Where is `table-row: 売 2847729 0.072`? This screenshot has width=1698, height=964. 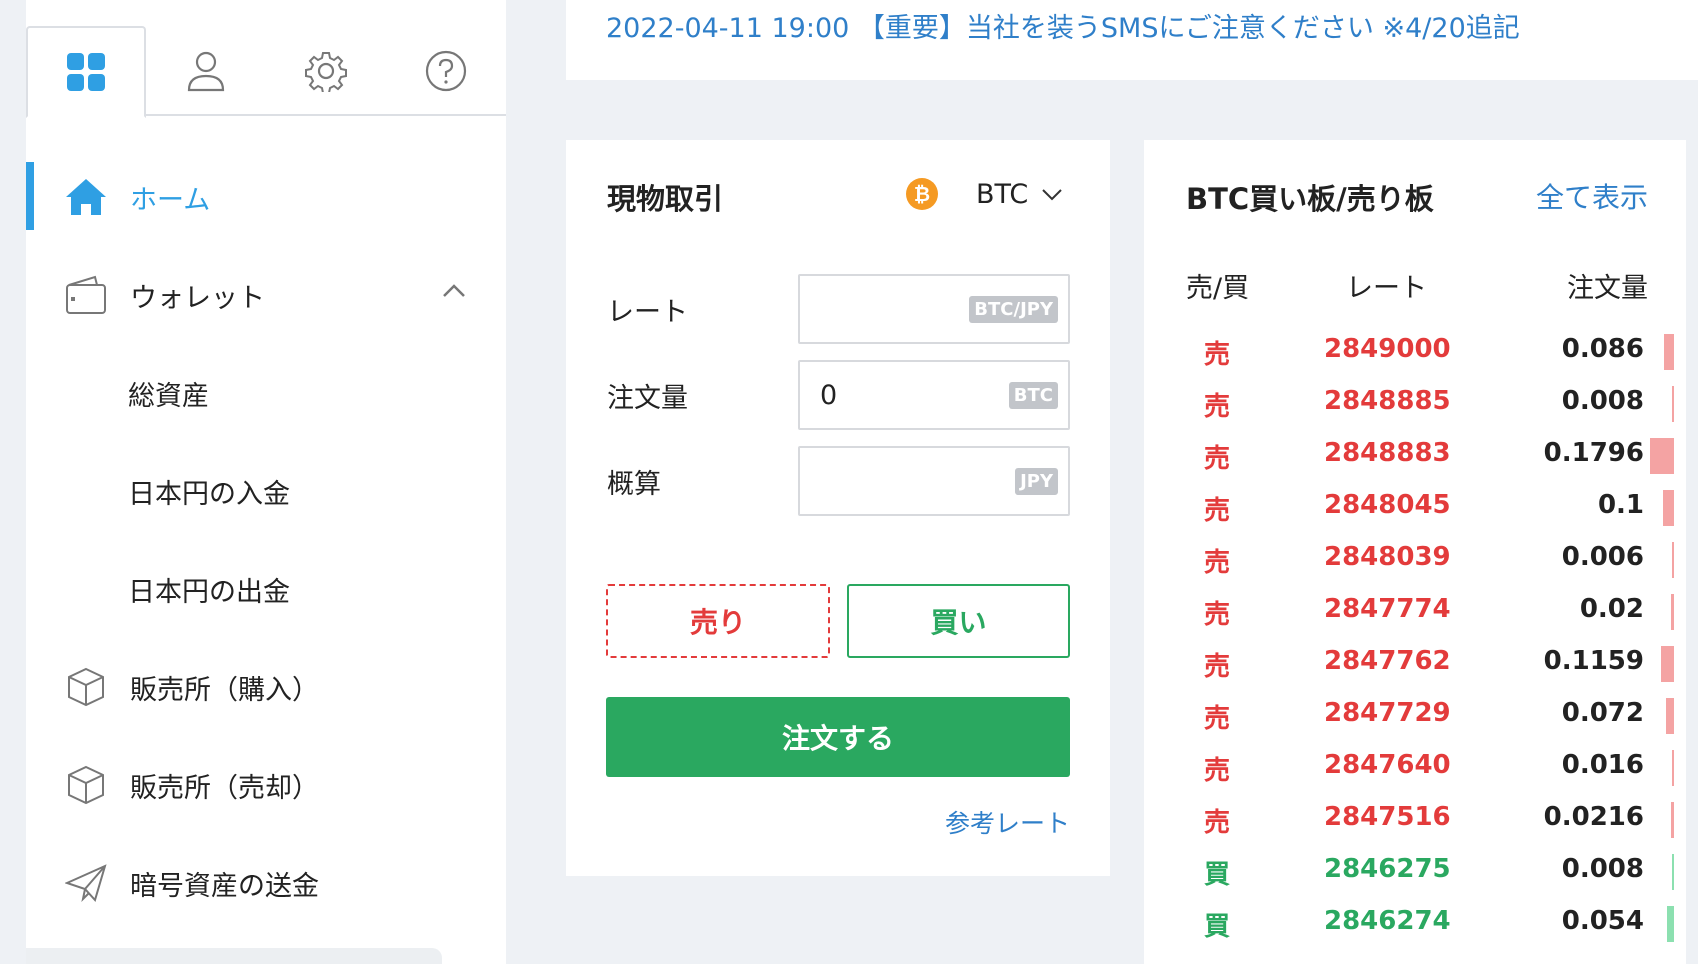
table-row: 売 2847729 0.072 is located at coordinates (1415, 714).